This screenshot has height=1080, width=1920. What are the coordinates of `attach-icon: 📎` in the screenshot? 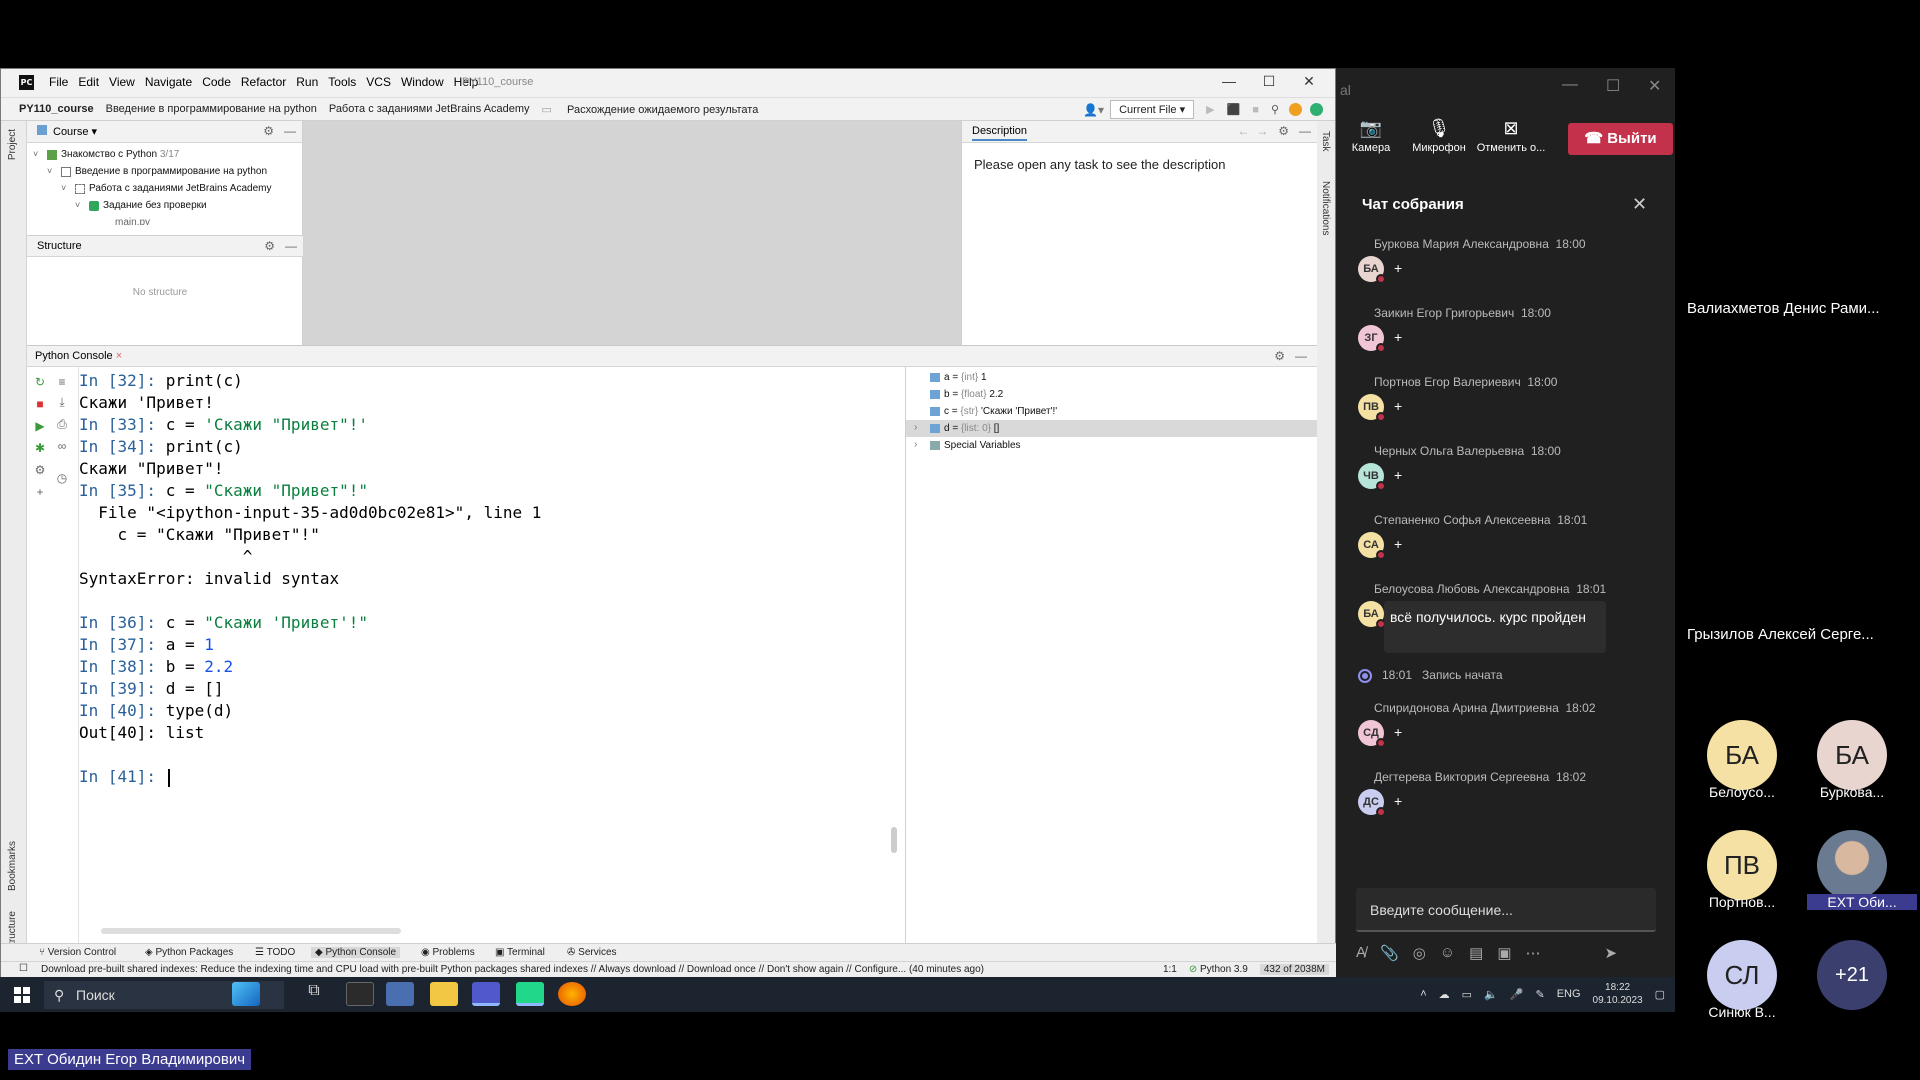 It's located at (1389, 953).